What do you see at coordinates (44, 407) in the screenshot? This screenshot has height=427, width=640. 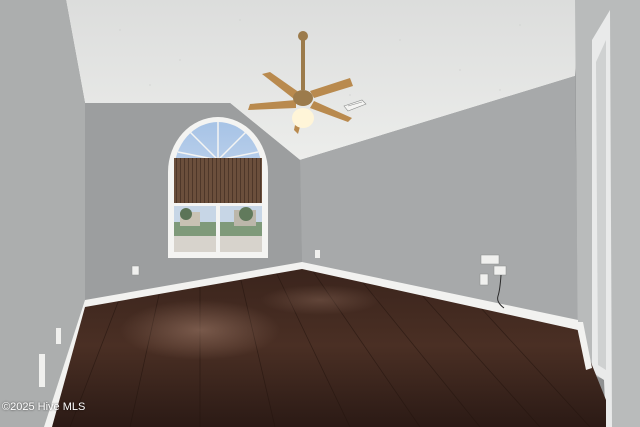 I see `photo-watermark: ©2025 Hive MLS` at bounding box center [44, 407].